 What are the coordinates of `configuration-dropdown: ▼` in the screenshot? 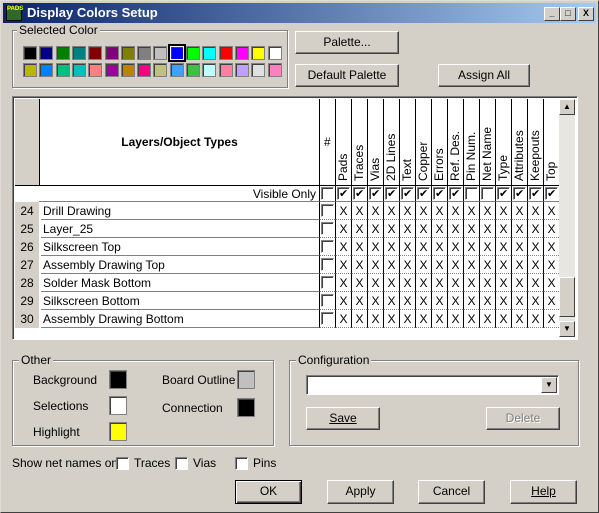 It's located at (432, 385).